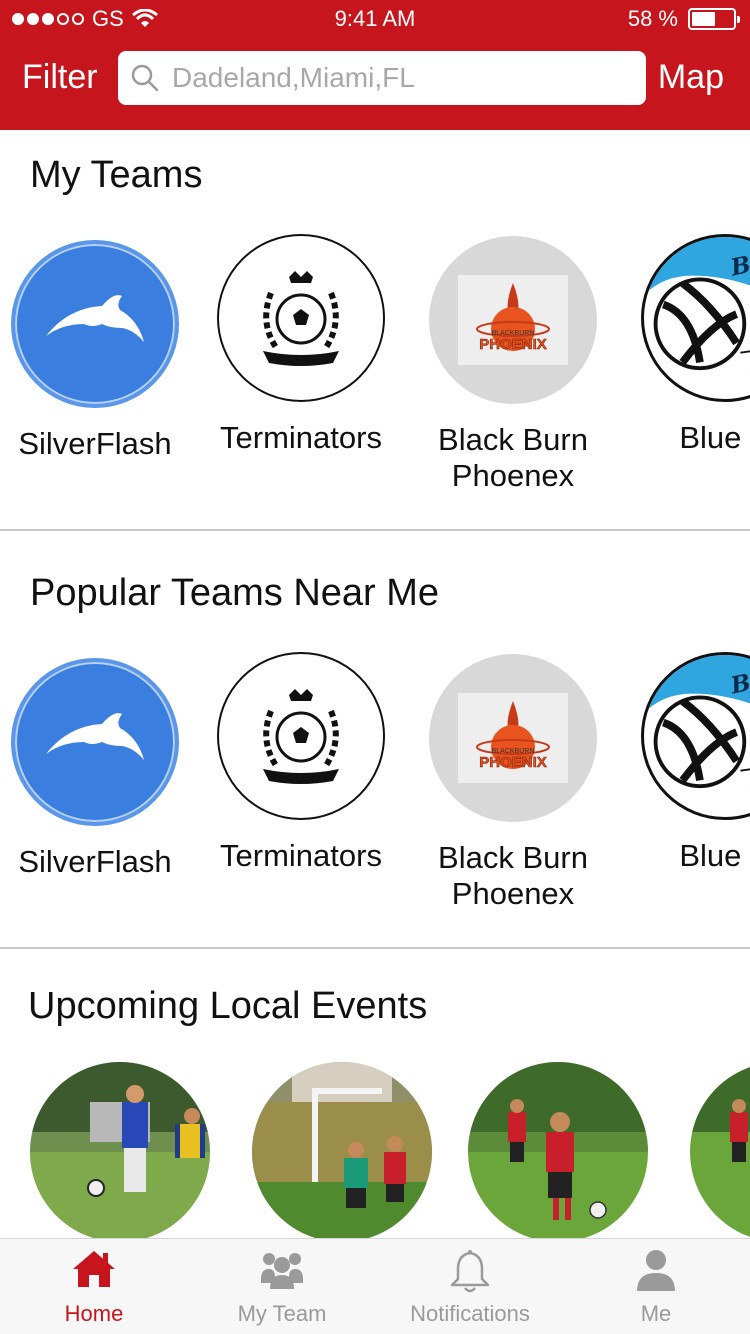 The image size is (750, 1334). What do you see at coordinates (470, 1271) in the screenshot?
I see `bell-icon` at bounding box center [470, 1271].